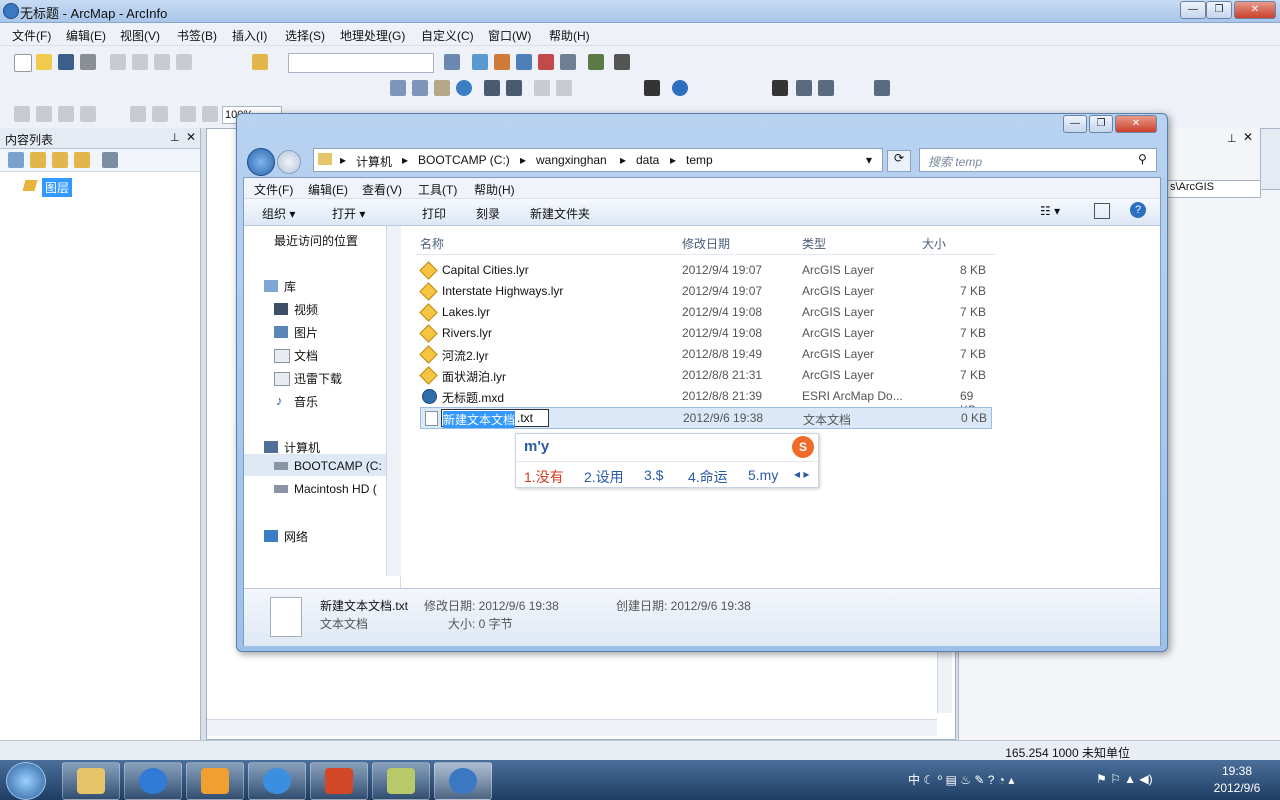  What do you see at coordinates (31, 35) in the screenshot?
I see `menu-file: 文件(F)` at bounding box center [31, 35].